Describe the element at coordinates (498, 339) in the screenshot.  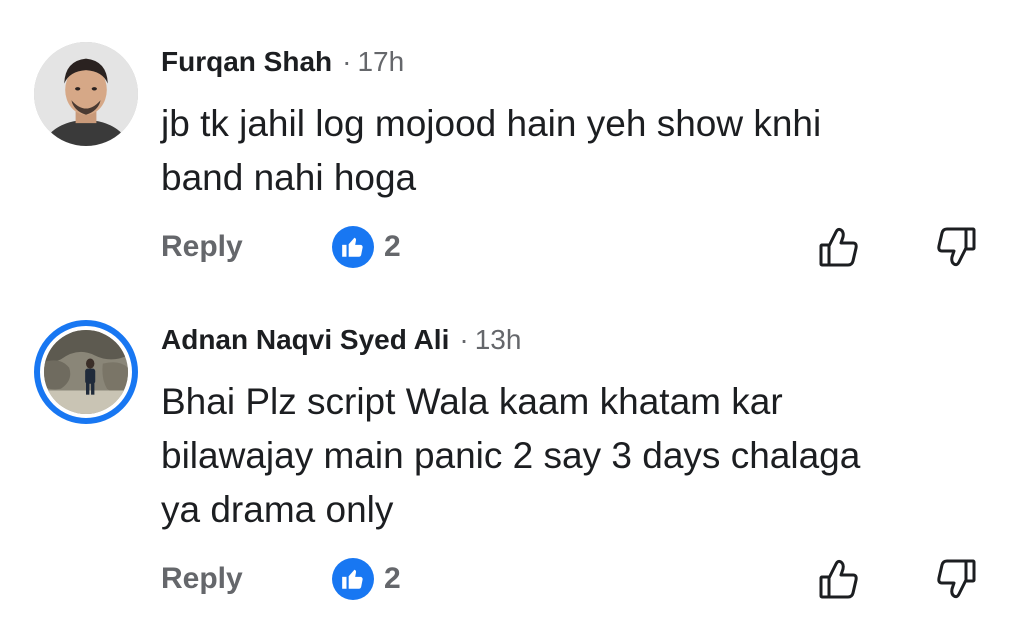
I see `timestamp: 13h` at that location.